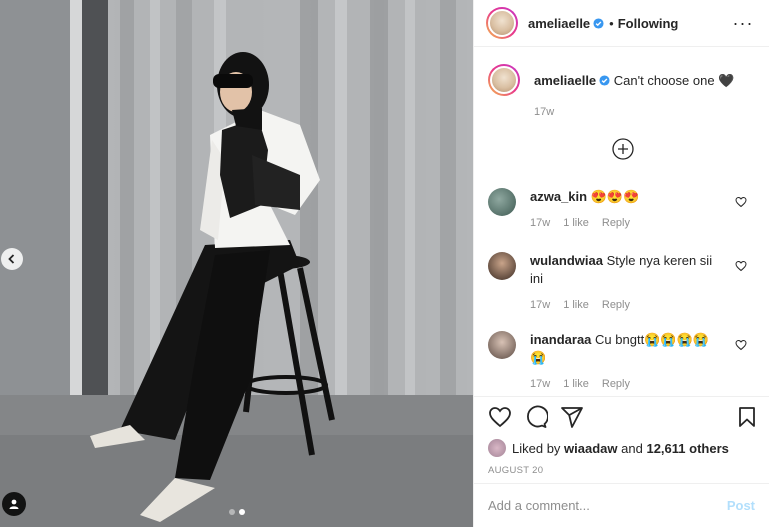  Describe the element at coordinates (664, 80) in the screenshot. I see `caption-text: Can't choose one` at that location.